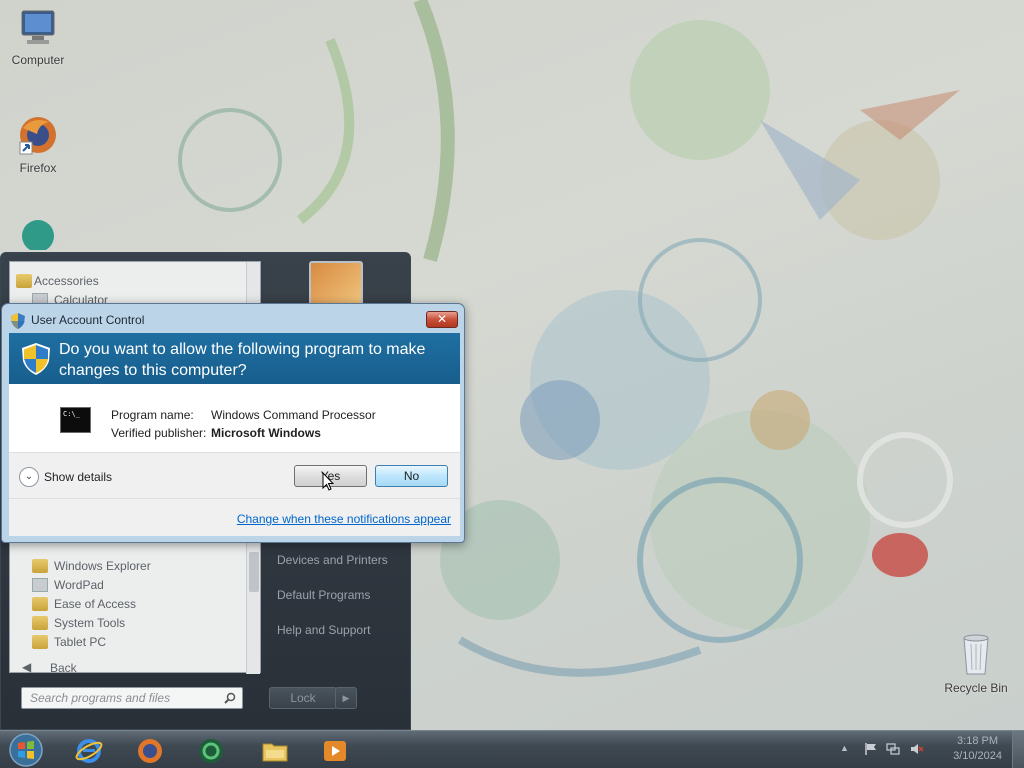 This screenshot has width=1024, height=768. What do you see at coordinates (512, 749) in the screenshot?
I see `taskbar: ▲ 3:18 PM 3/10/2024` at bounding box center [512, 749].